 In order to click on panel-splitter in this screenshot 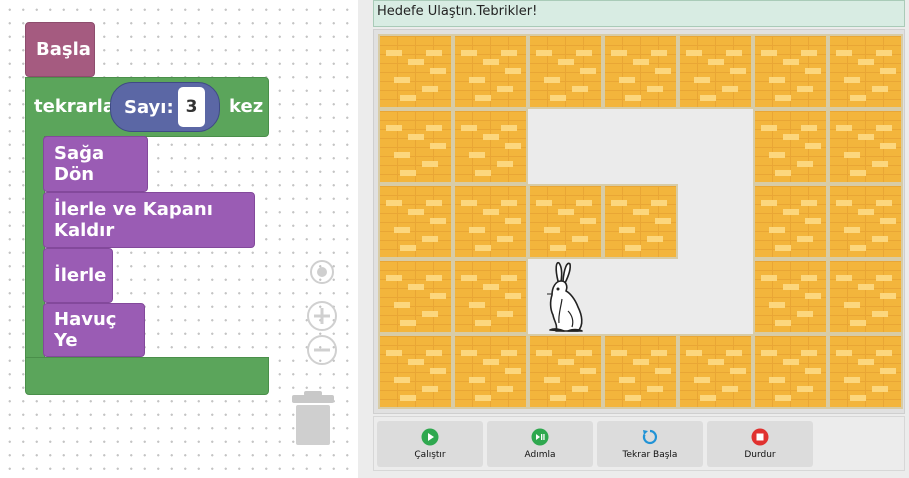, I will do `click(365, 239)`.